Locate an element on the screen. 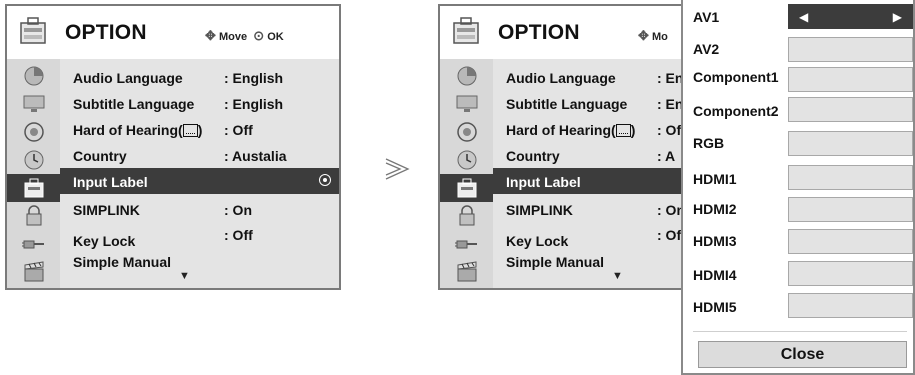 The height and width of the screenshot is (375, 915). item-value: : En is located at coordinates (670, 78).